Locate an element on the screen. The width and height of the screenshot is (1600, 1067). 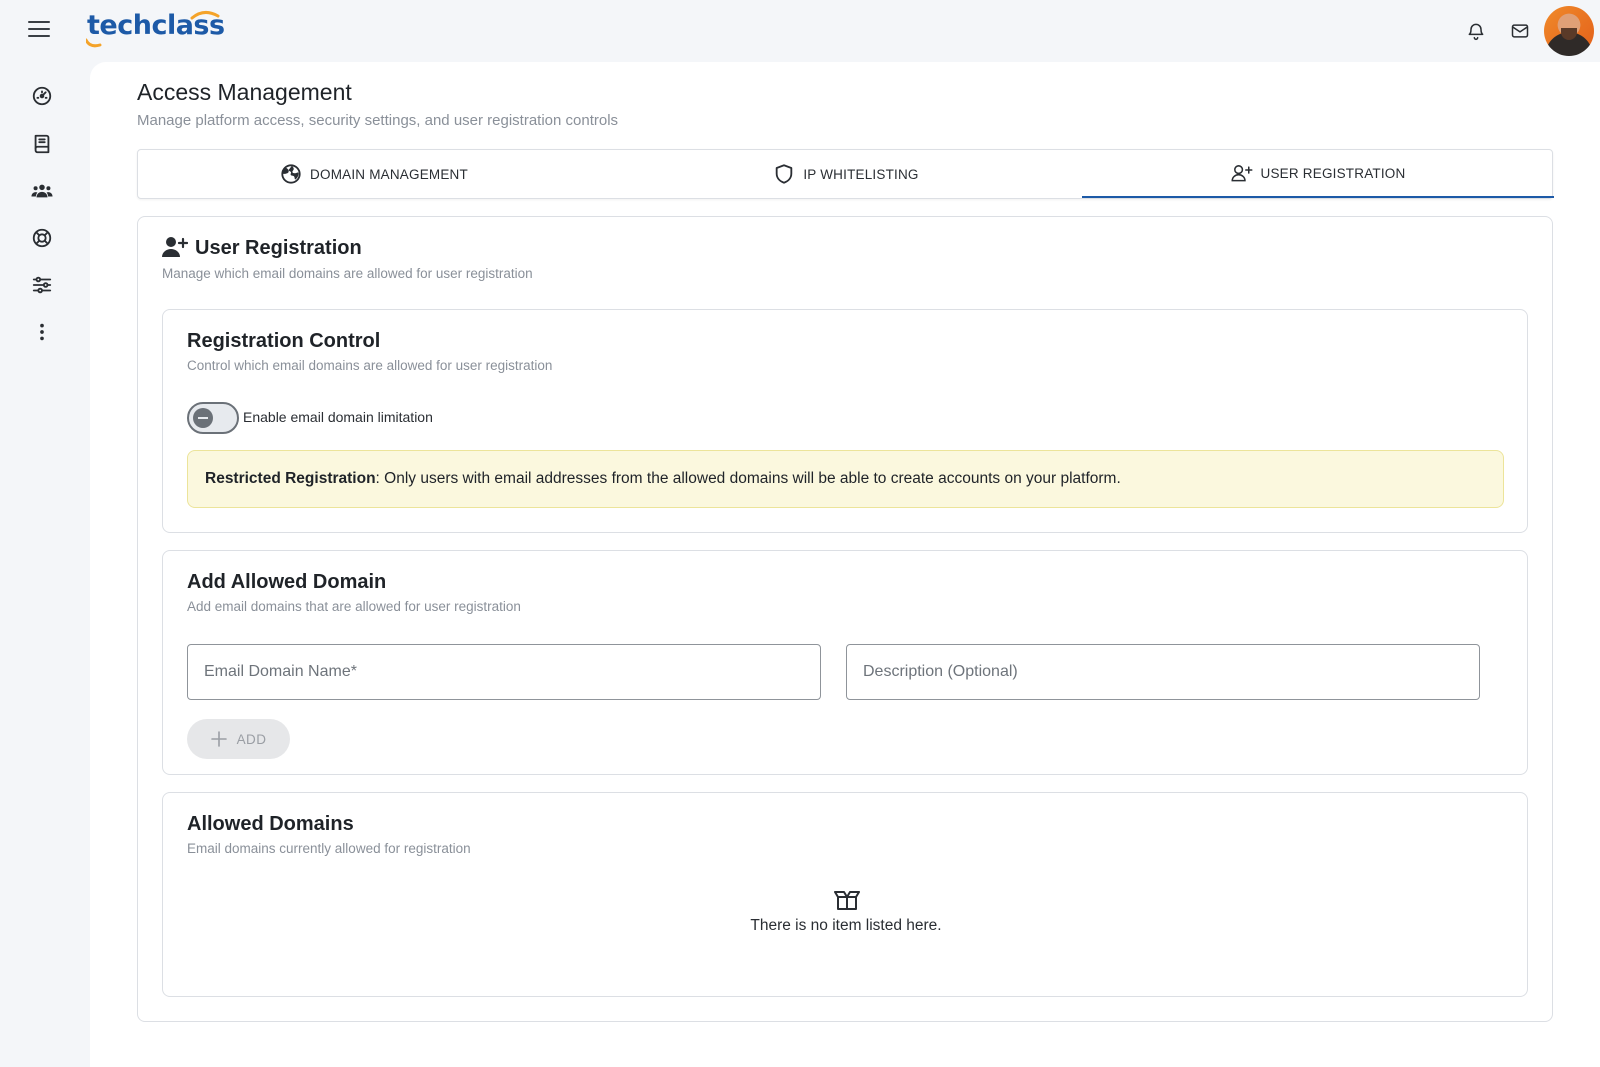
plus-icon is located at coordinates (218, 739).